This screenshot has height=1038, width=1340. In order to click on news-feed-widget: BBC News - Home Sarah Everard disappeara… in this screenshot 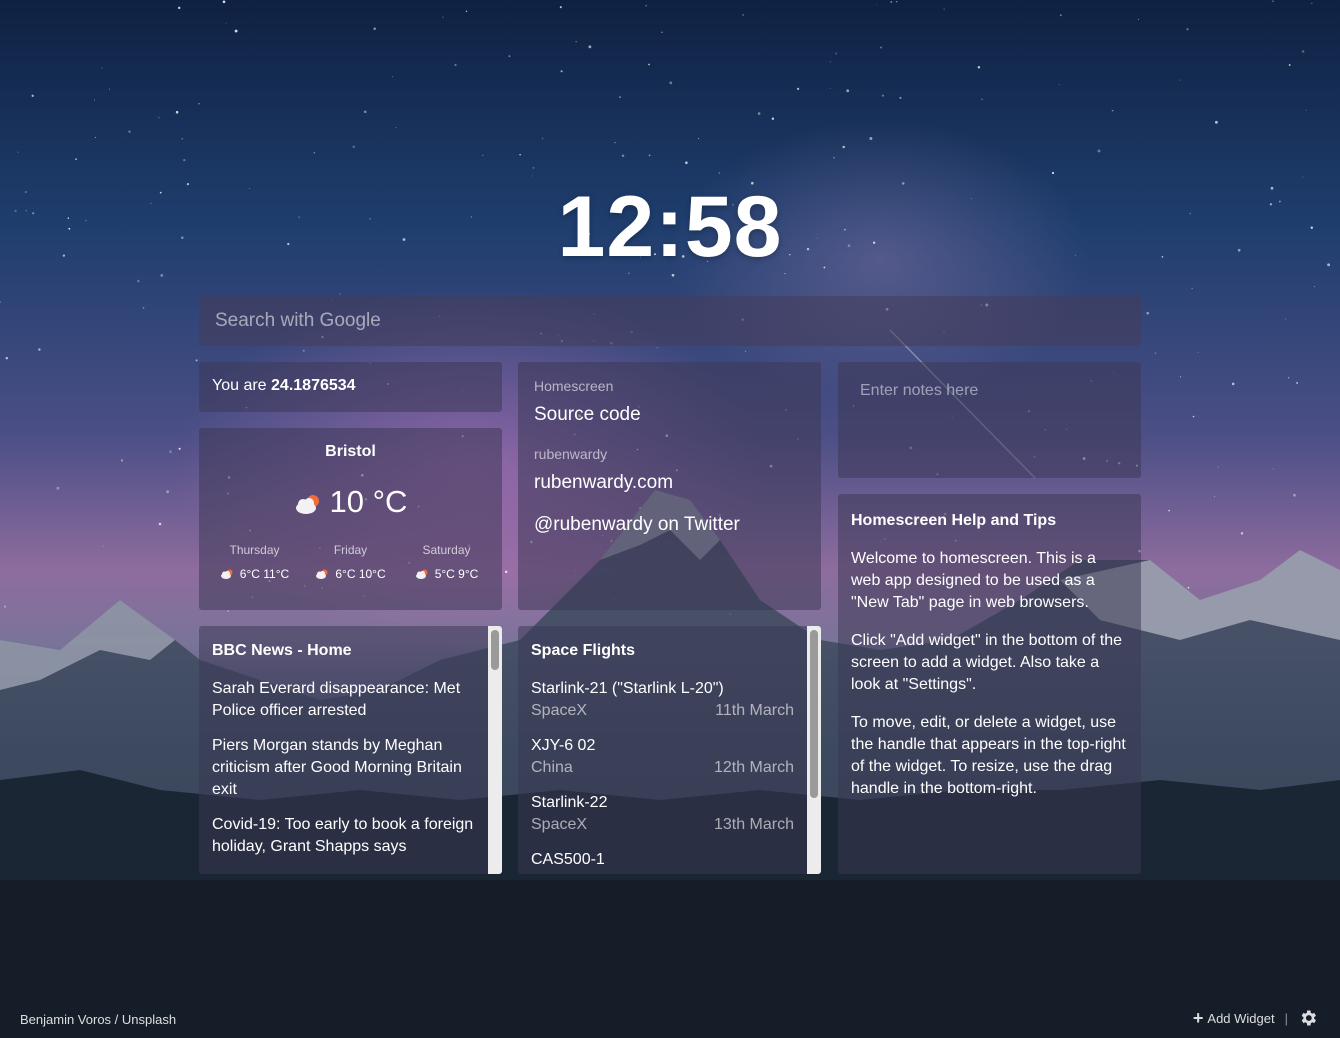, I will do `click(350, 750)`.